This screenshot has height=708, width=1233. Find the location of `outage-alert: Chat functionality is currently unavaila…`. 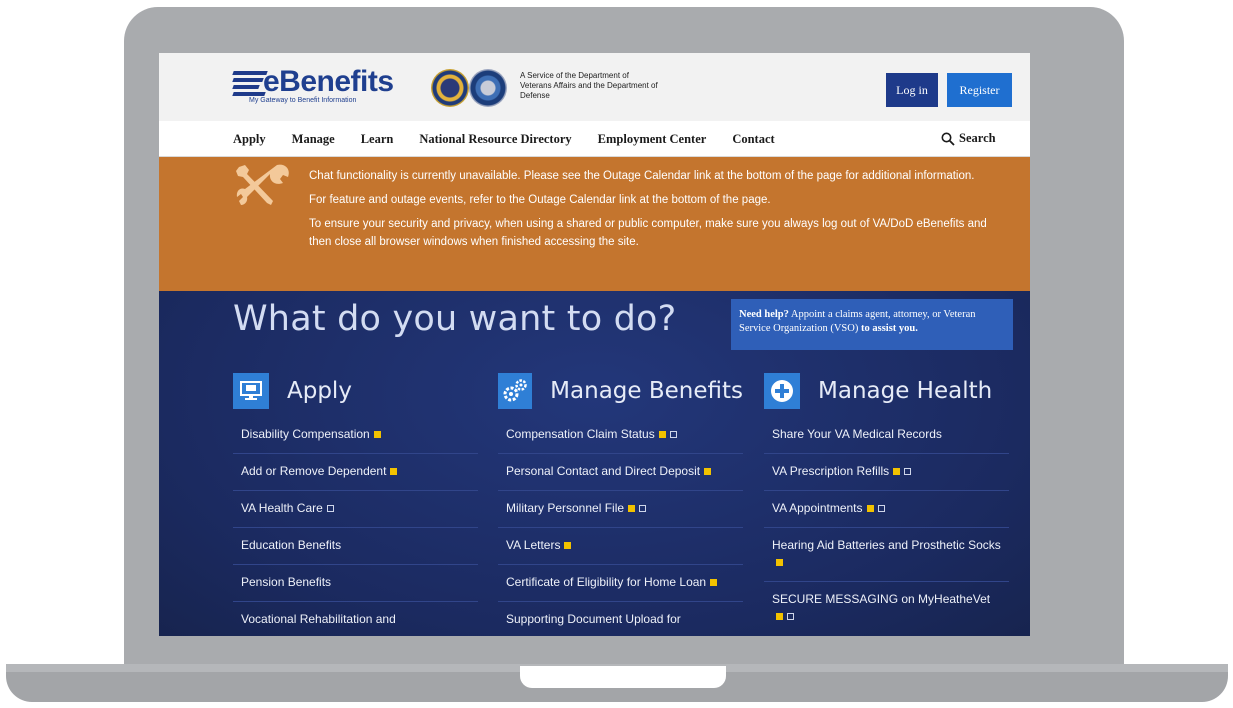

outage-alert: Chat functionality is currently unavaila… is located at coordinates (594, 224).